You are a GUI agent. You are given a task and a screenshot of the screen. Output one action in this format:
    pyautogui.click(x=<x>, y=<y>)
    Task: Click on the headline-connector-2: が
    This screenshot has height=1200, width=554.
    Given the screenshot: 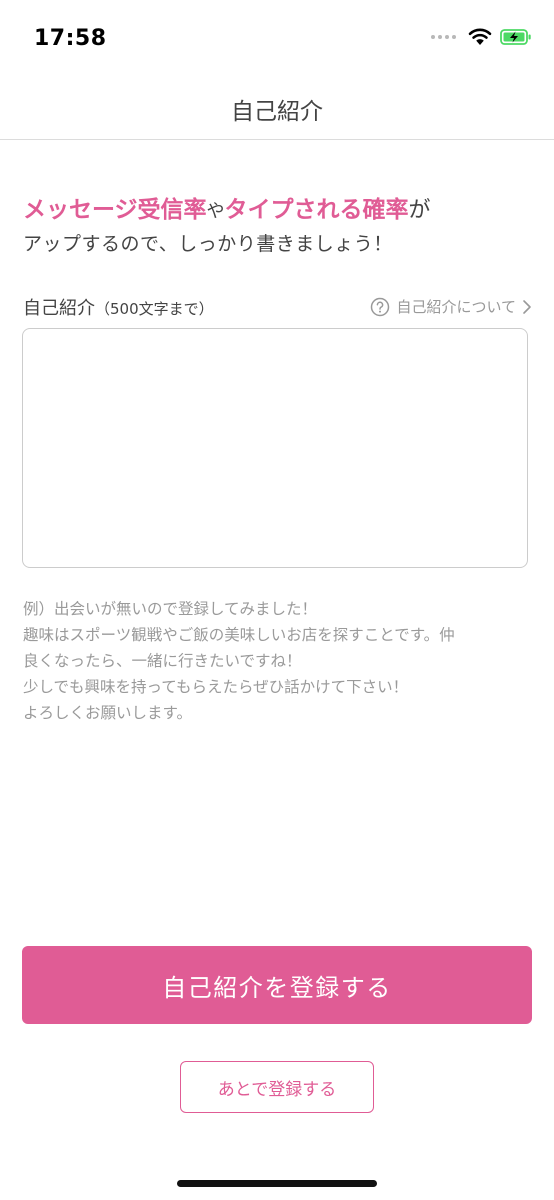 What is the action you would take?
    pyautogui.click(x=419, y=210)
    